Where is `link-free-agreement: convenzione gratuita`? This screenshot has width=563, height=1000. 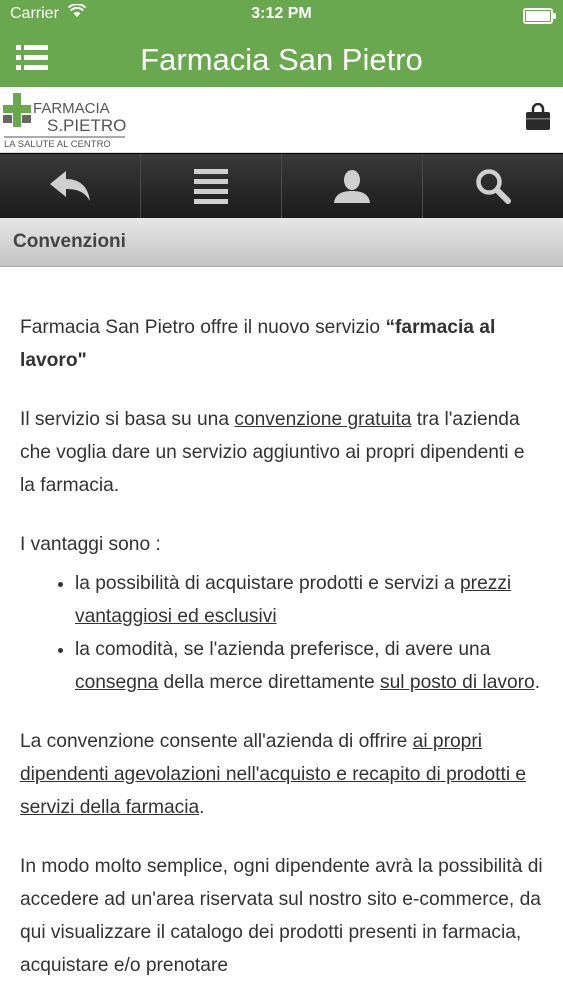
link-free-agreement: convenzione gratuita is located at coordinates (322, 419).